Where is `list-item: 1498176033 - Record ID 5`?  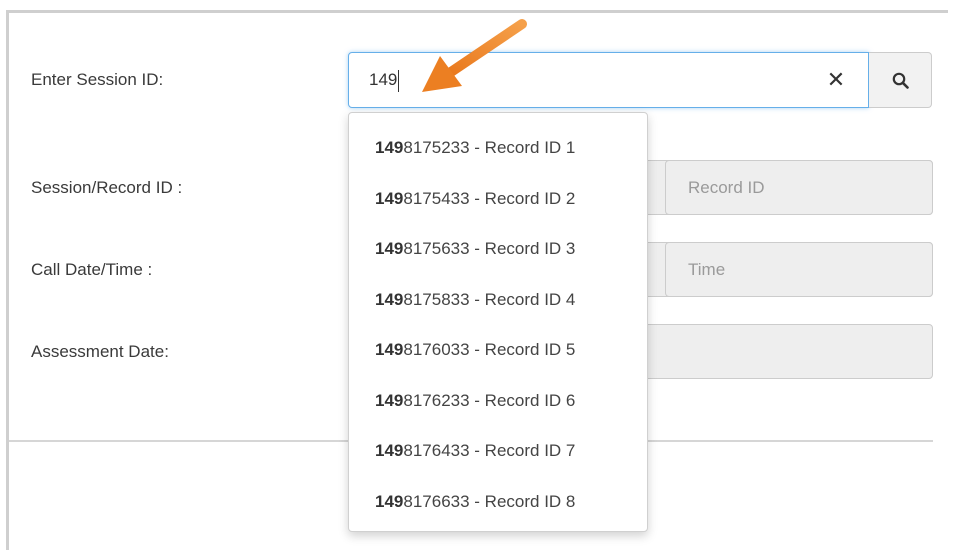 list-item: 1498176033 - Record ID 5 is located at coordinates (498, 350).